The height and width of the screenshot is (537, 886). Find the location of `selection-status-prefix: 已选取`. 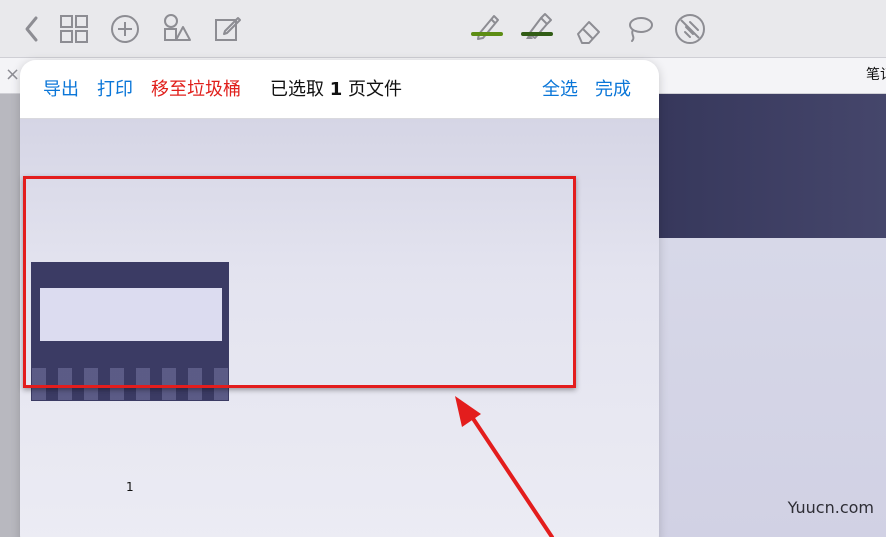

selection-status-prefix: 已选取 is located at coordinates (297, 89).